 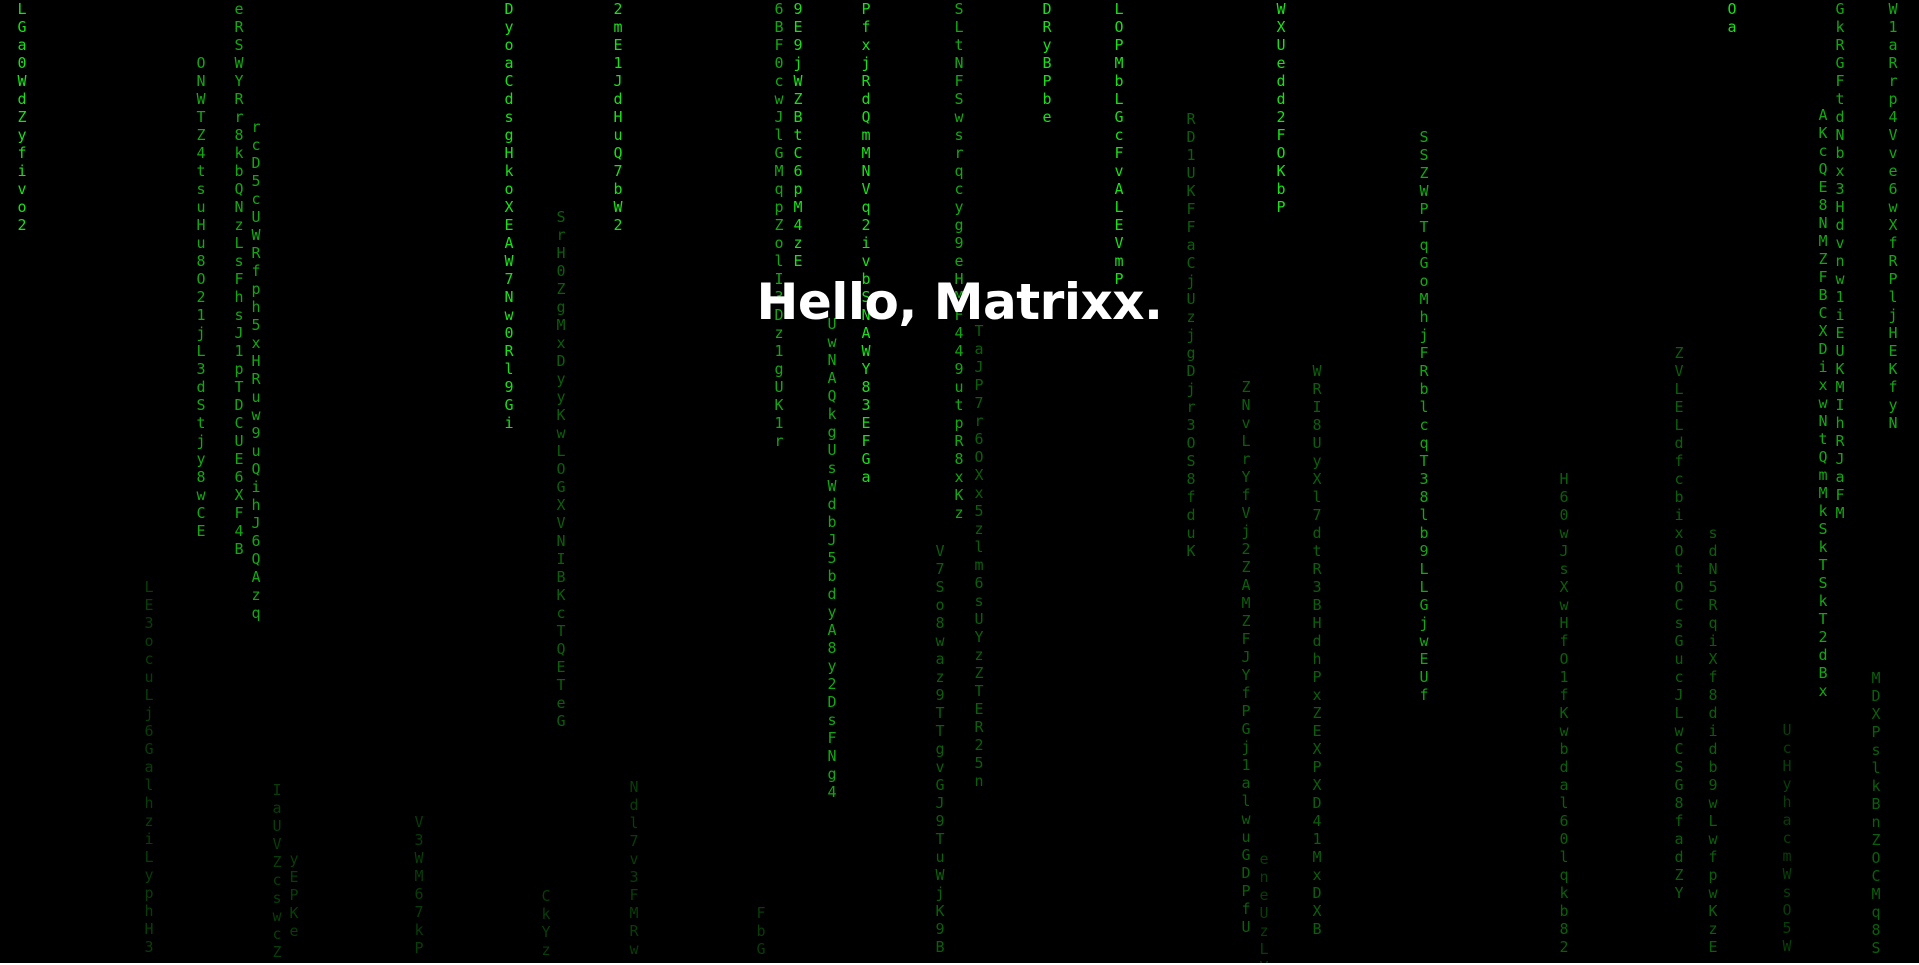 What do you see at coordinates (1317, 551) in the screenshot?
I see `rain-glyph: t` at bounding box center [1317, 551].